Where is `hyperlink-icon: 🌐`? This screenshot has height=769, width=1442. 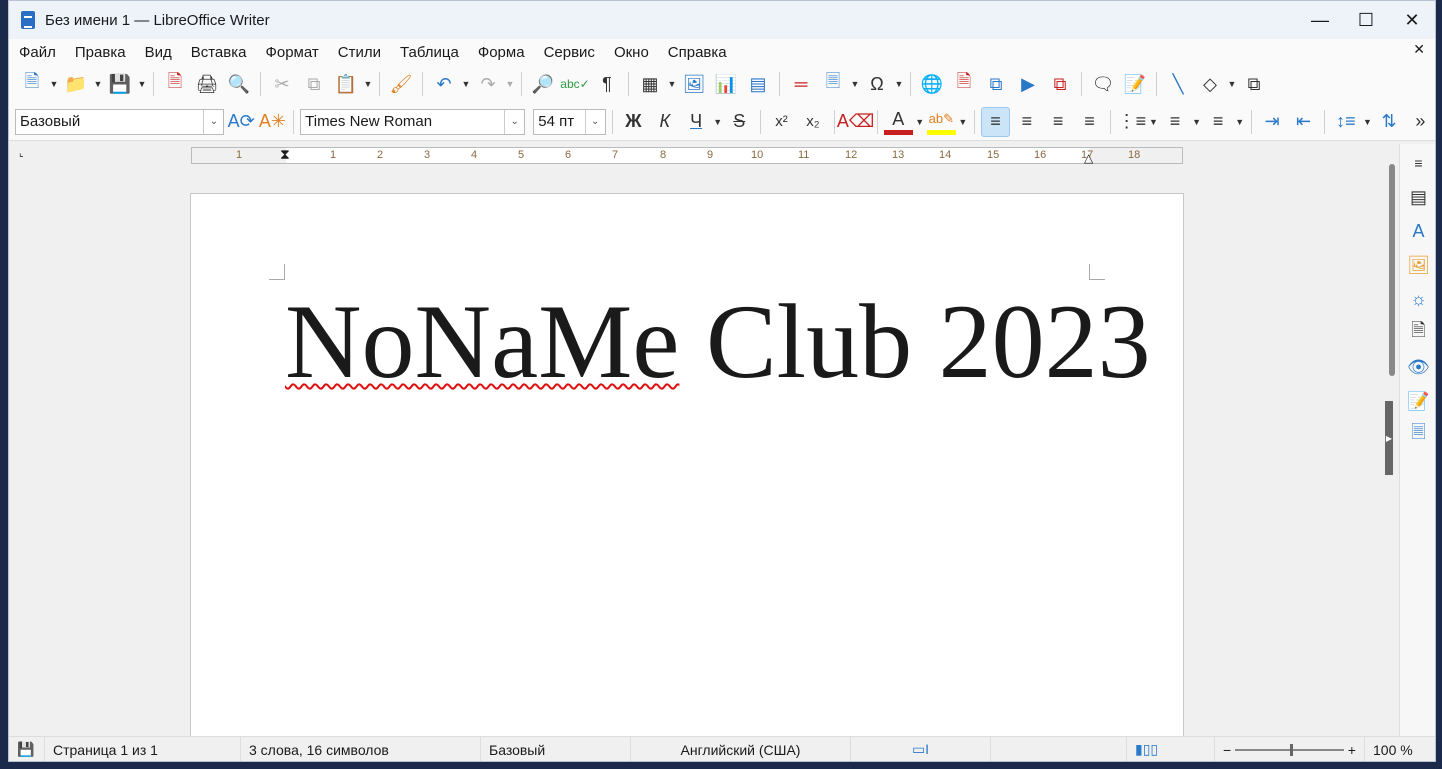
hyperlink-icon: 🌐 is located at coordinates (932, 84).